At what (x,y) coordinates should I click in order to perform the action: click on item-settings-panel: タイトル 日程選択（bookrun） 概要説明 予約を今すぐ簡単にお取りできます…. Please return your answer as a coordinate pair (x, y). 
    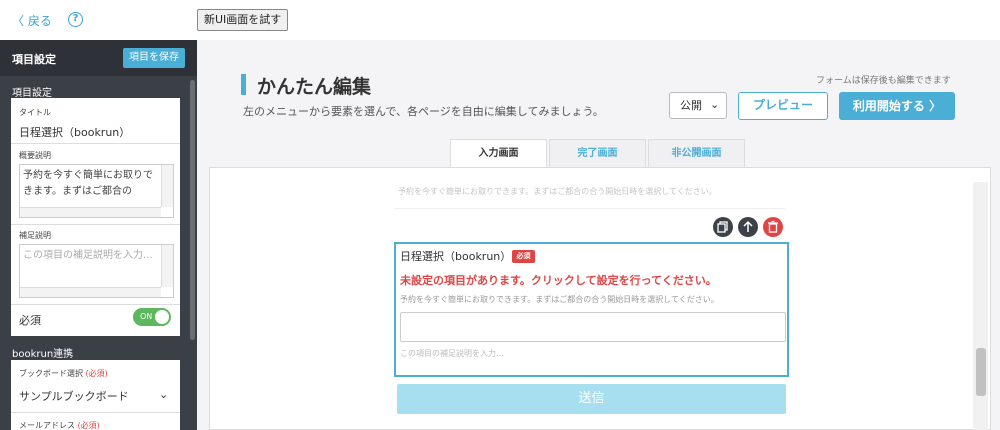
    Looking at the image, I should click on (95, 217).